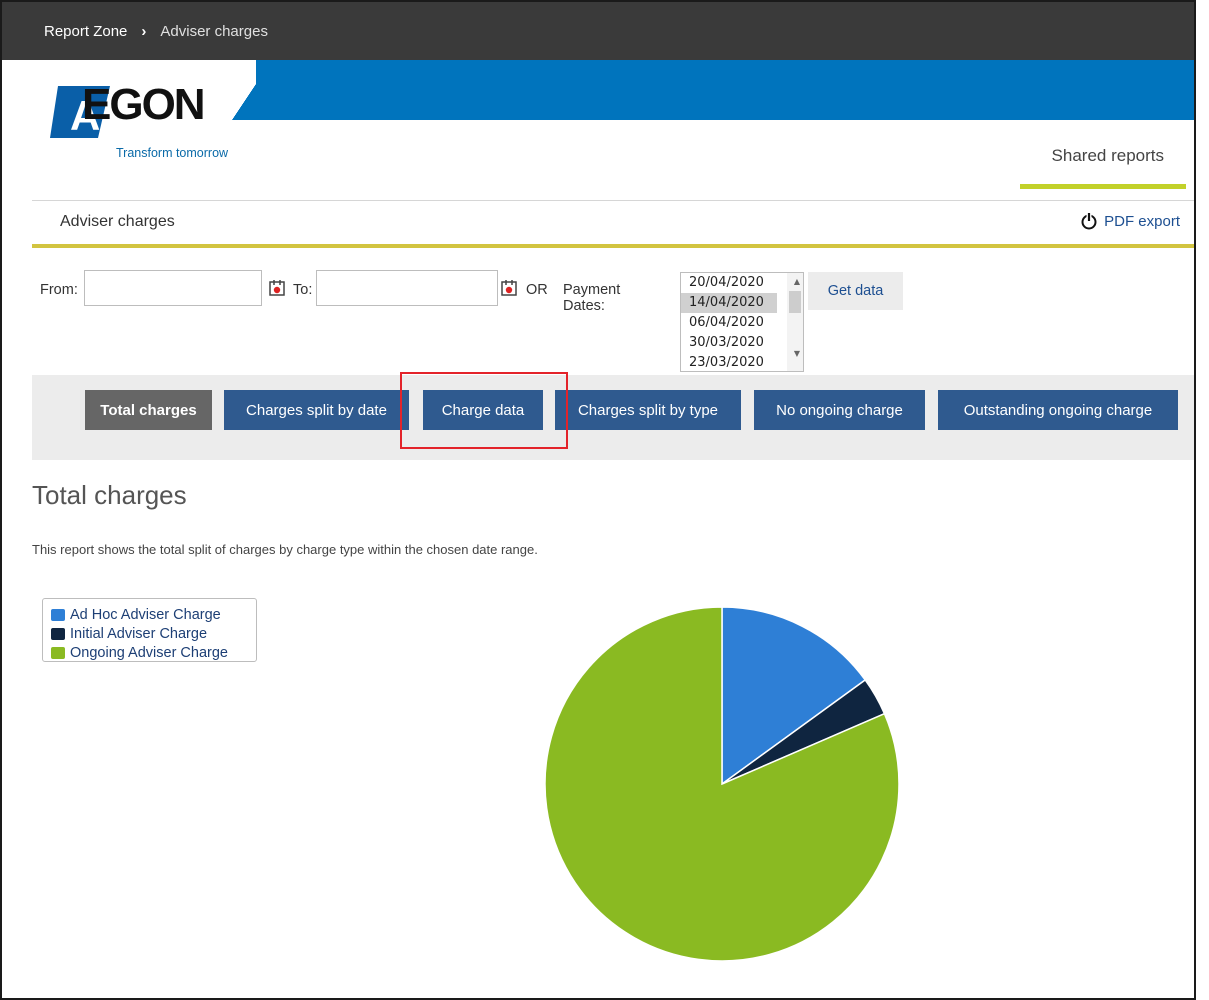 Image resolution: width=1209 pixels, height=1000 pixels. What do you see at coordinates (109, 495) in the screenshot?
I see `report-title: Total charges` at bounding box center [109, 495].